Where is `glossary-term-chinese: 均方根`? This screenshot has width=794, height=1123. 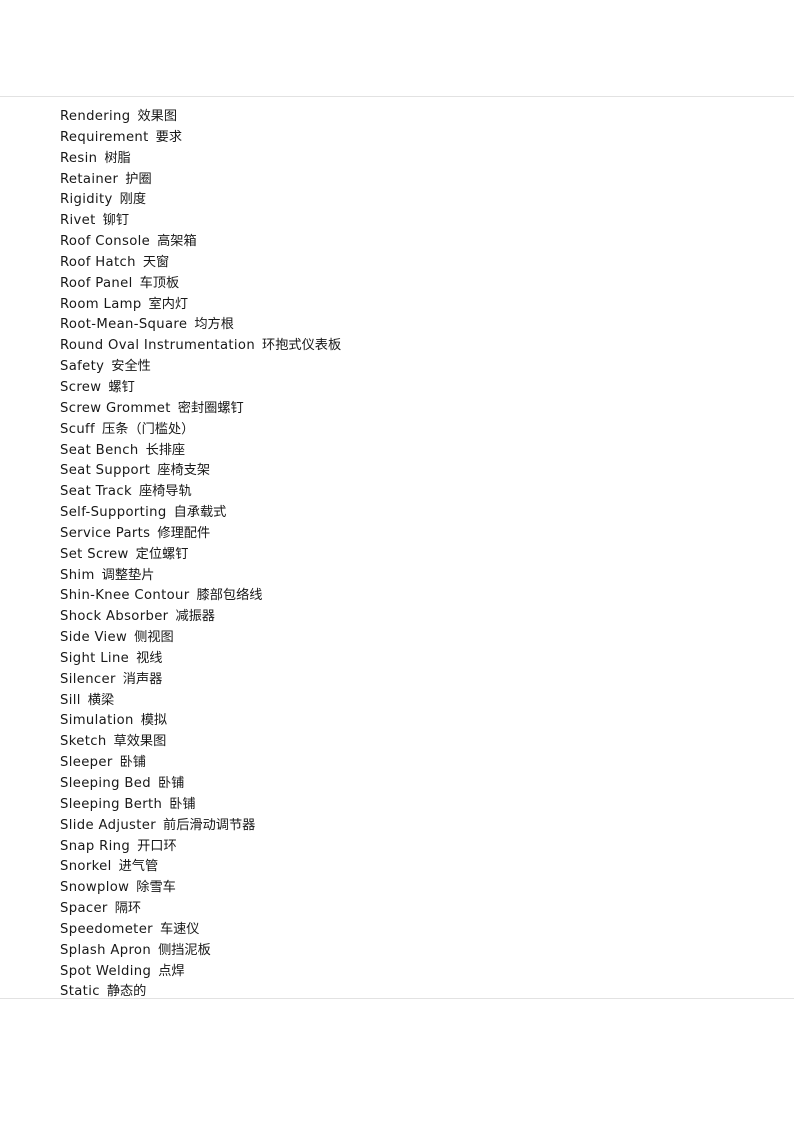
glossary-term-chinese: 均方根 is located at coordinates (214, 325).